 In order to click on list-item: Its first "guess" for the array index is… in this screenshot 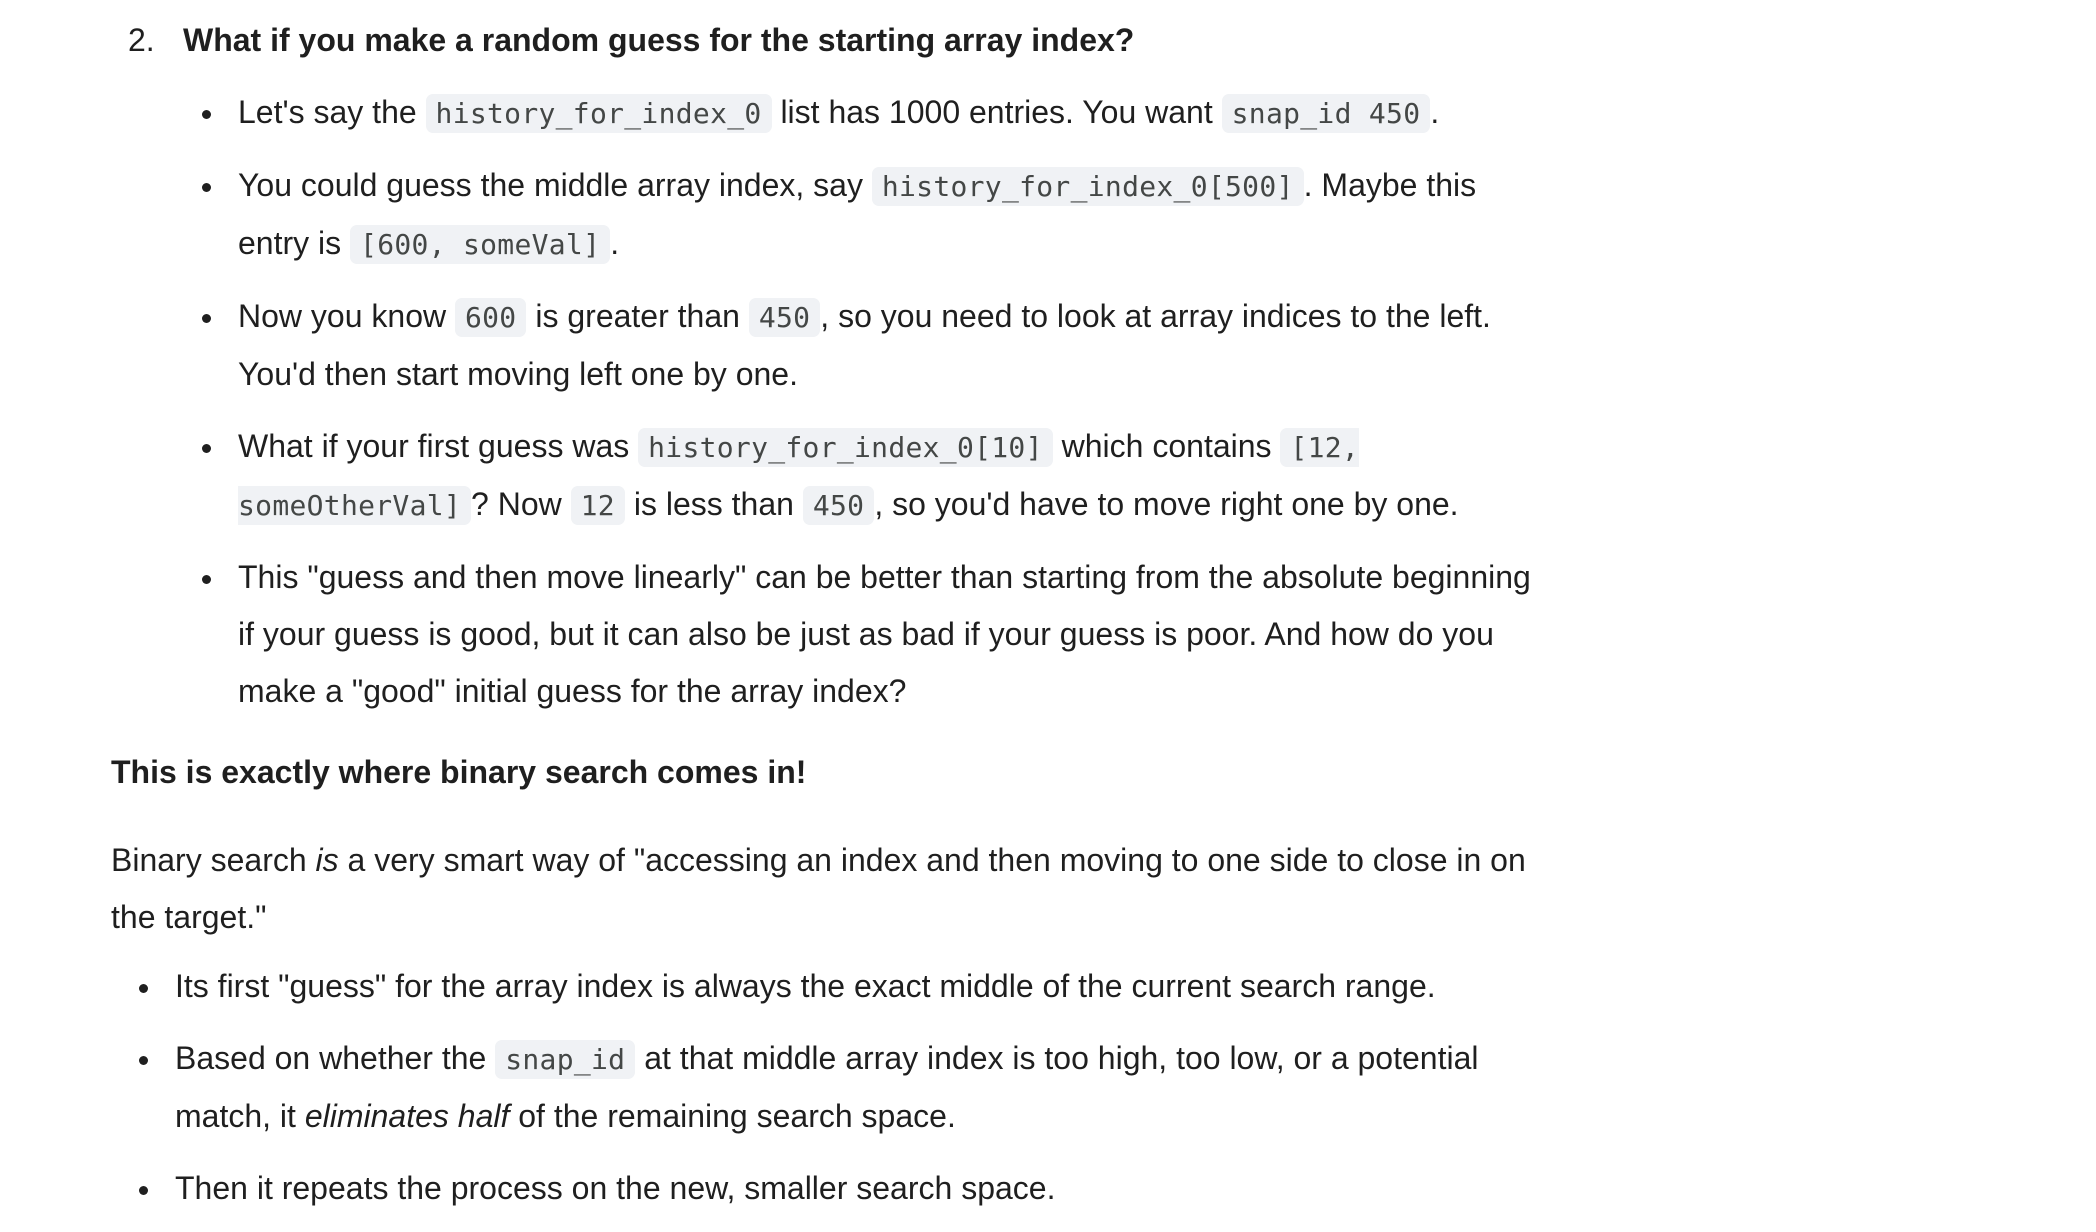, I will do `click(840, 986)`.